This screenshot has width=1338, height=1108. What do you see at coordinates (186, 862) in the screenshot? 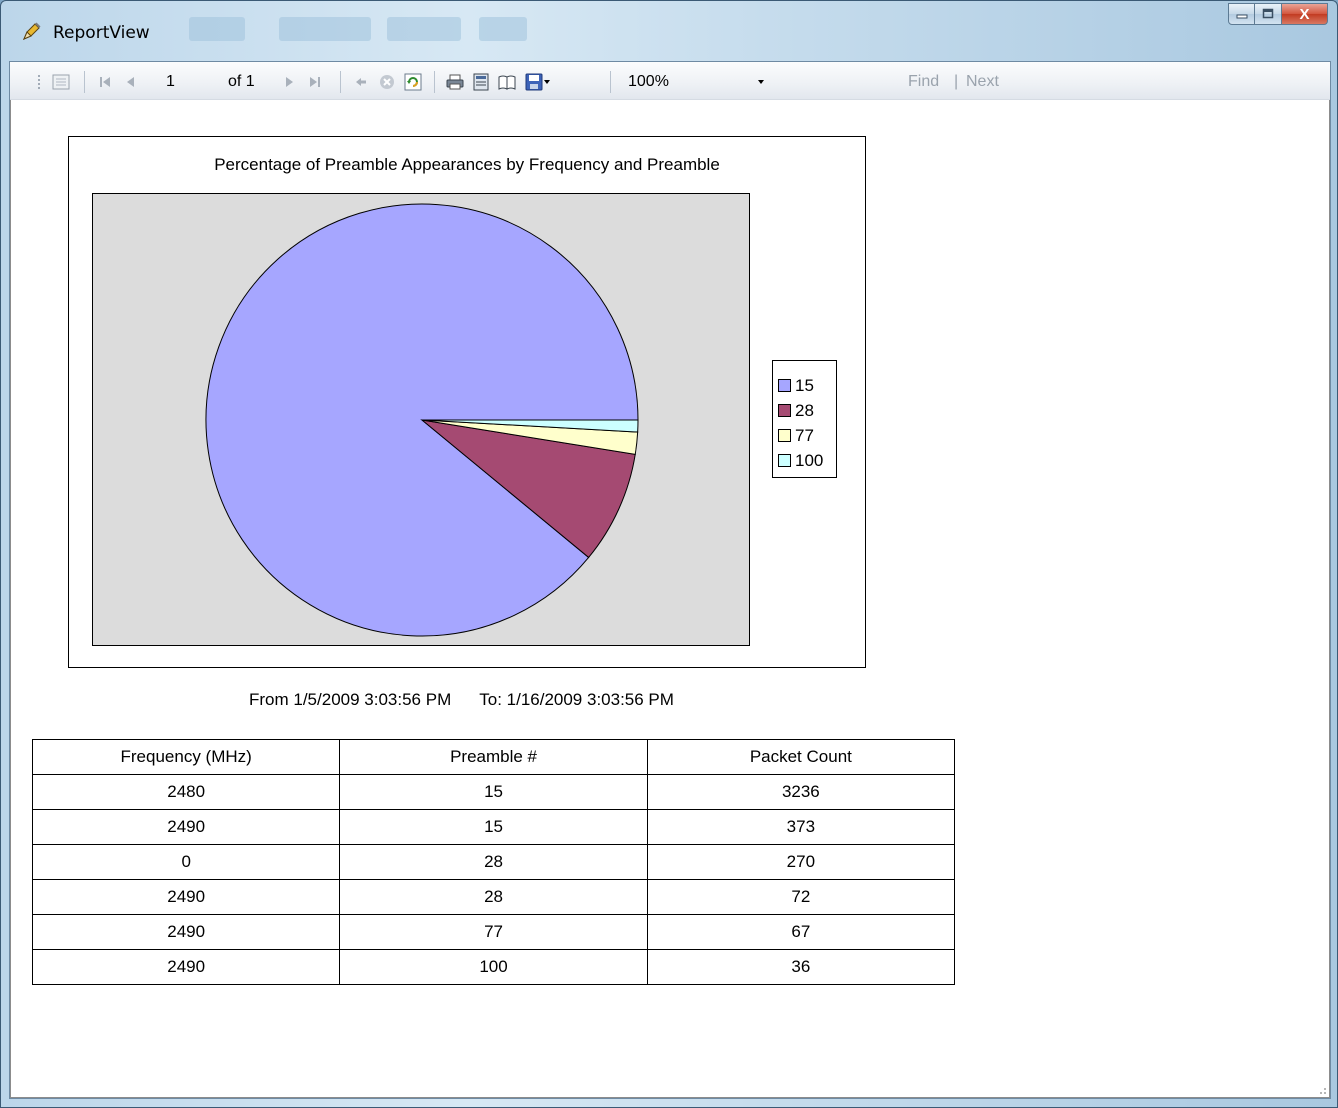
I see `table-cell: 0` at bounding box center [186, 862].